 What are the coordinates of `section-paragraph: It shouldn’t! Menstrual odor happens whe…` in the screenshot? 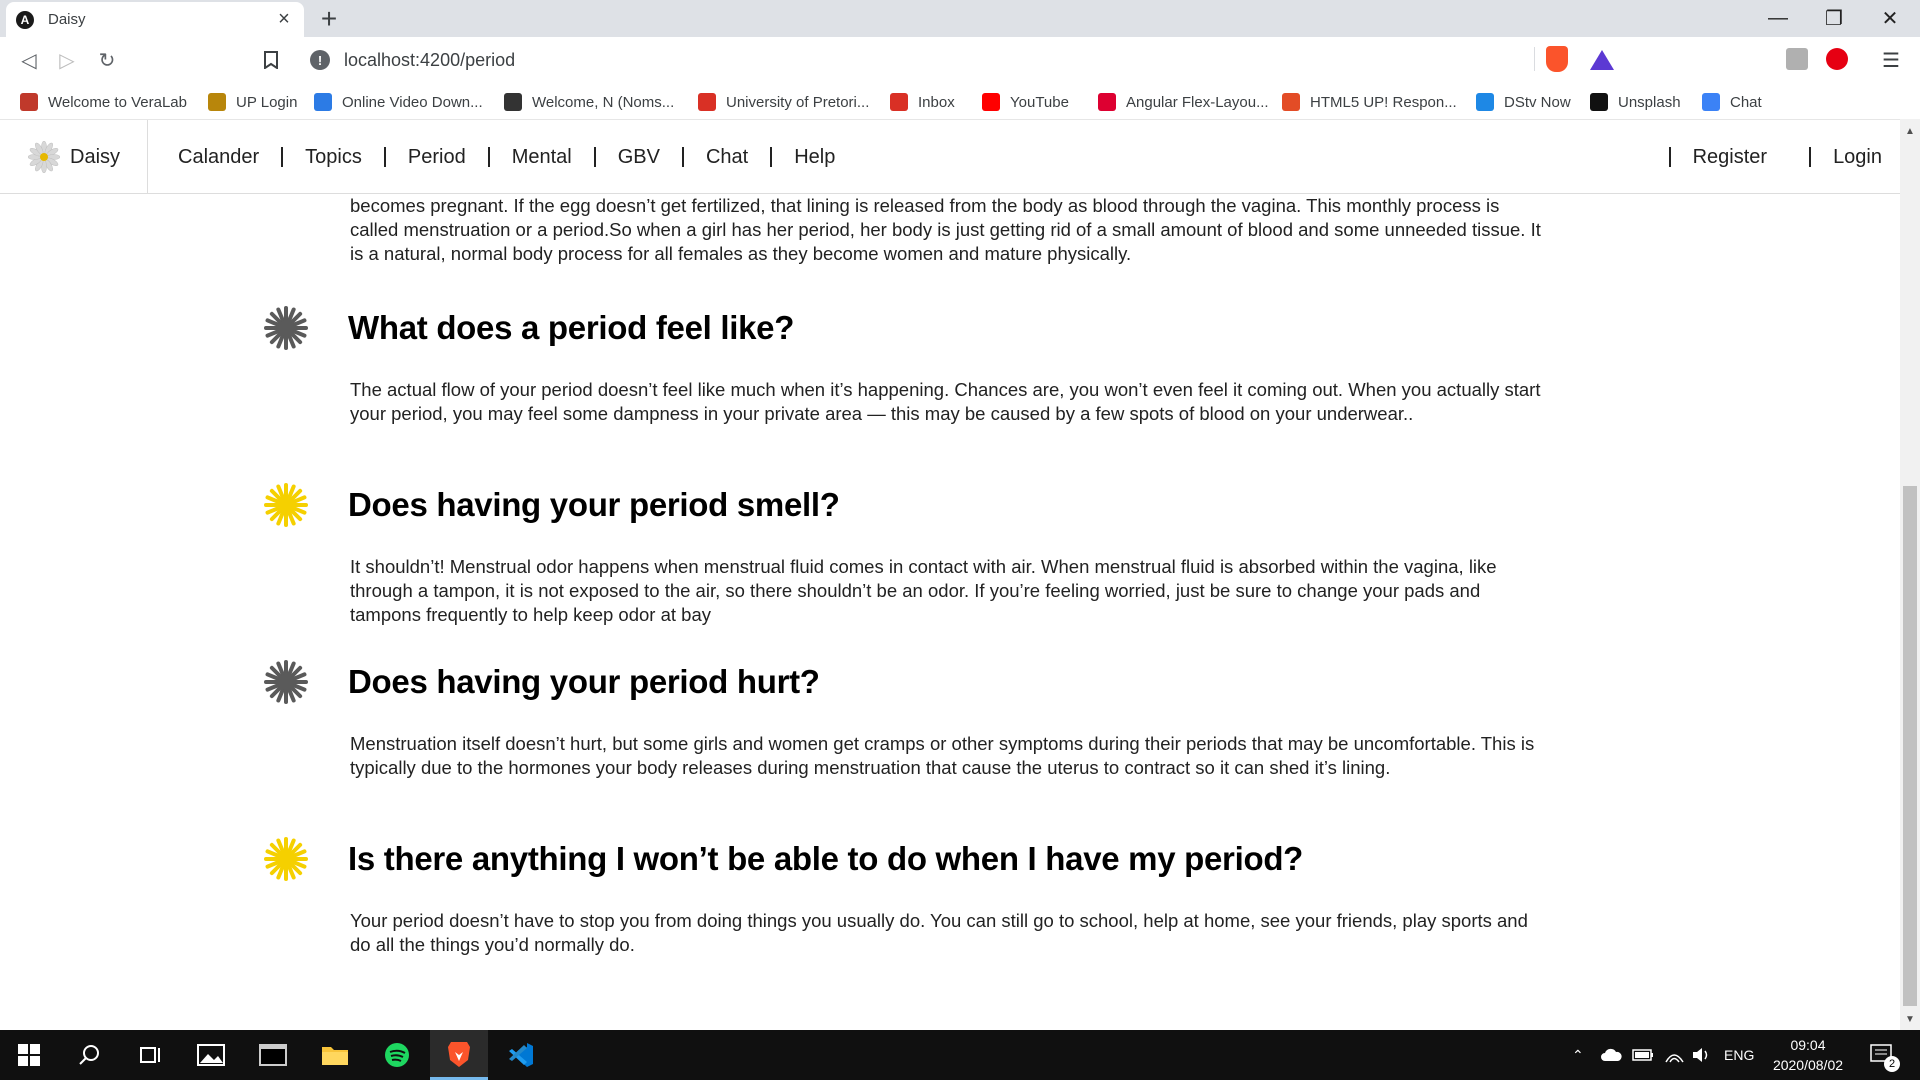 It's located at (923, 590).